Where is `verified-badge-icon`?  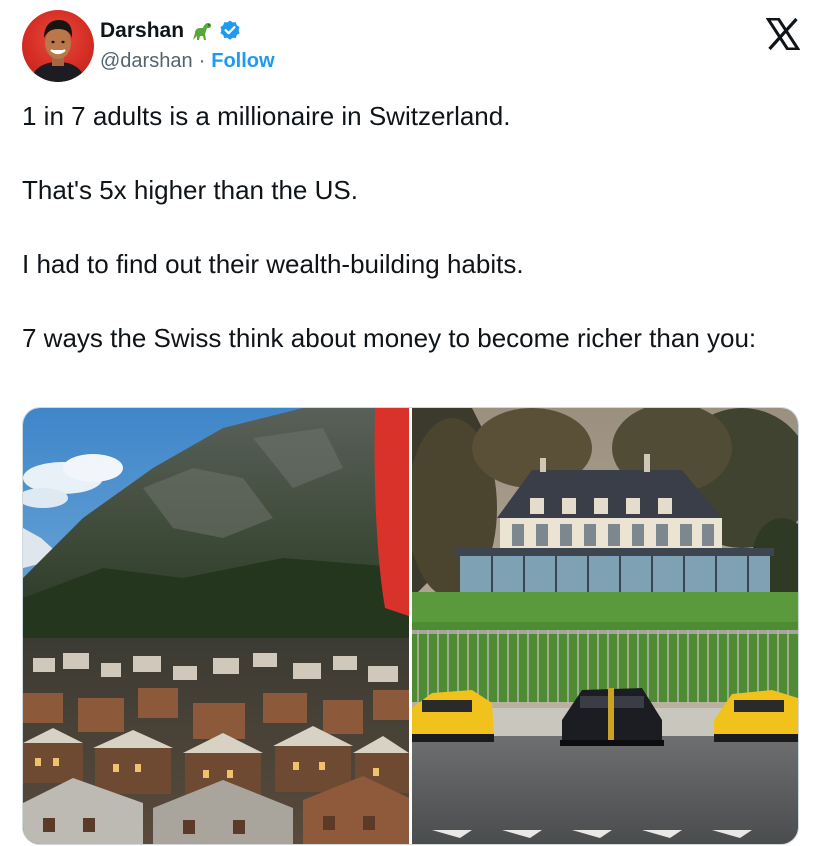 verified-badge-icon is located at coordinates (230, 31).